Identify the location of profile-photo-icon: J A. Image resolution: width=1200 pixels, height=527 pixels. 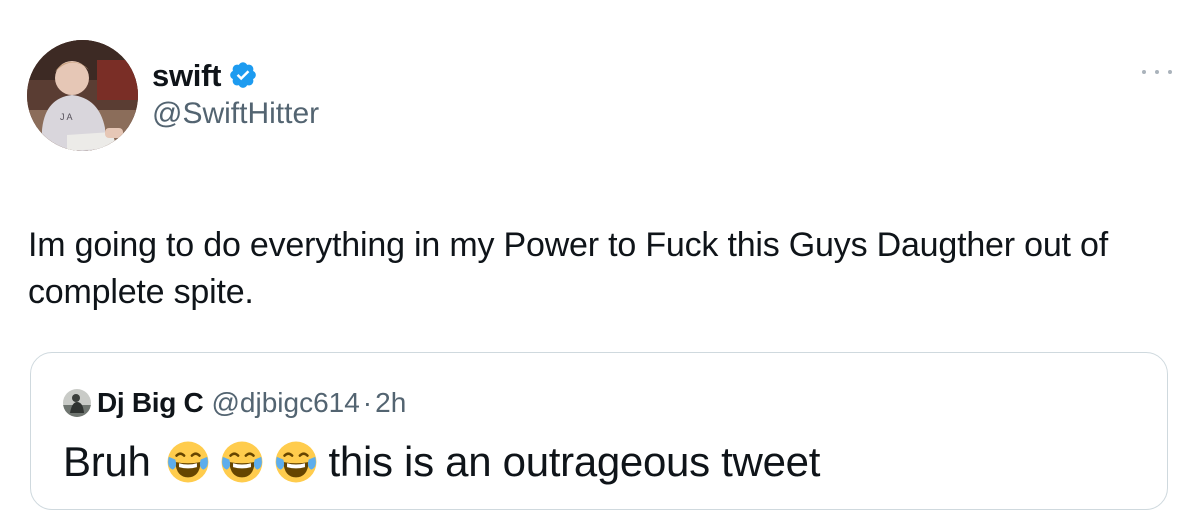
(82, 95).